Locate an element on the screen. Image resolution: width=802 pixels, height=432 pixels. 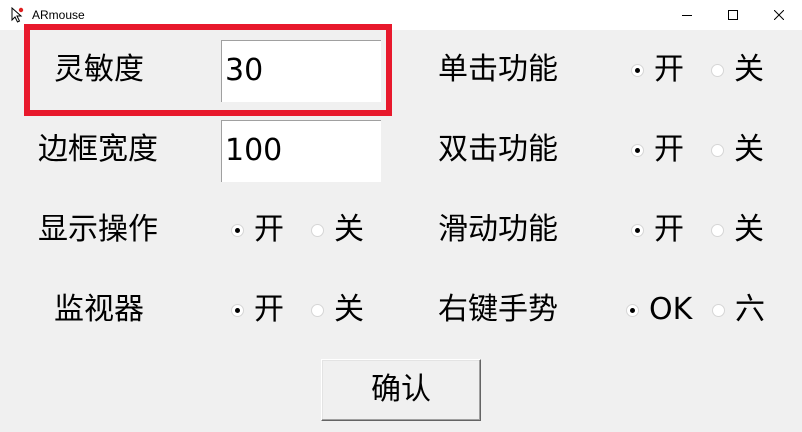
confirm-button: 确认 is located at coordinates (401, 390).